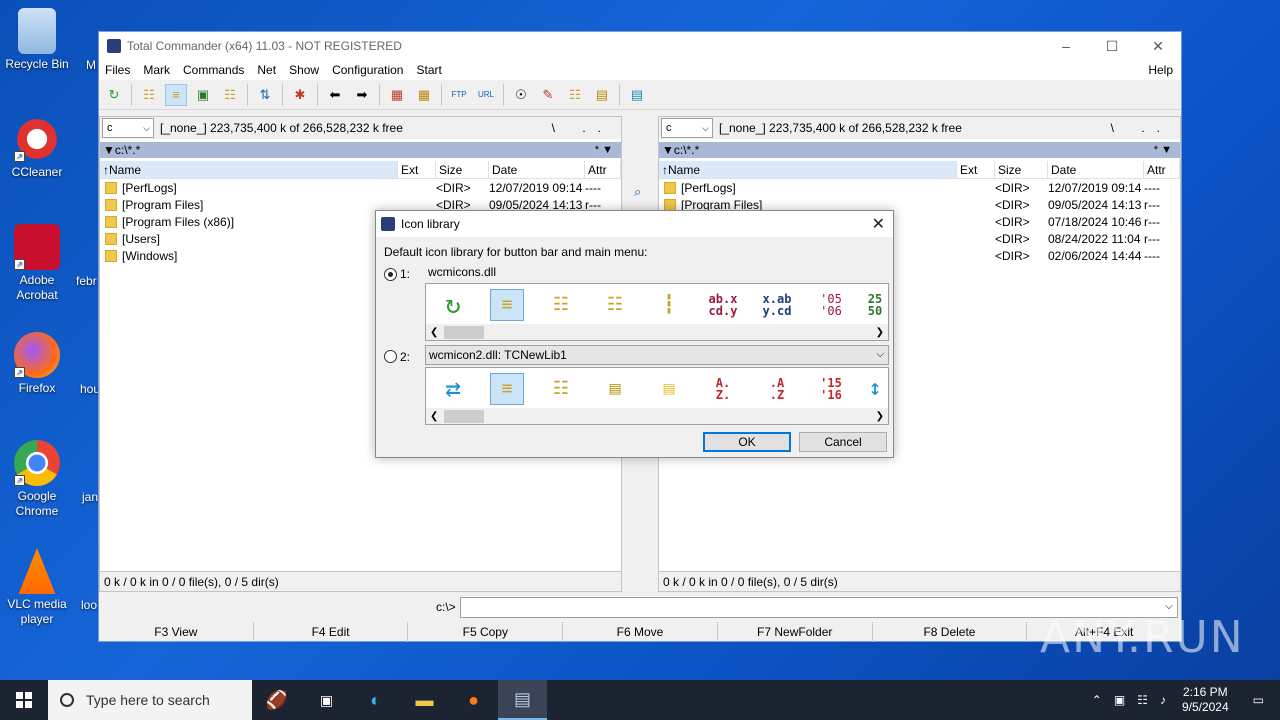 This screenshot has width=1280, height=720. Describe the element at coordinates (37, 364) in the screenshot. I see `desktop-icon-firefox: ↗ Firefox` at that location.